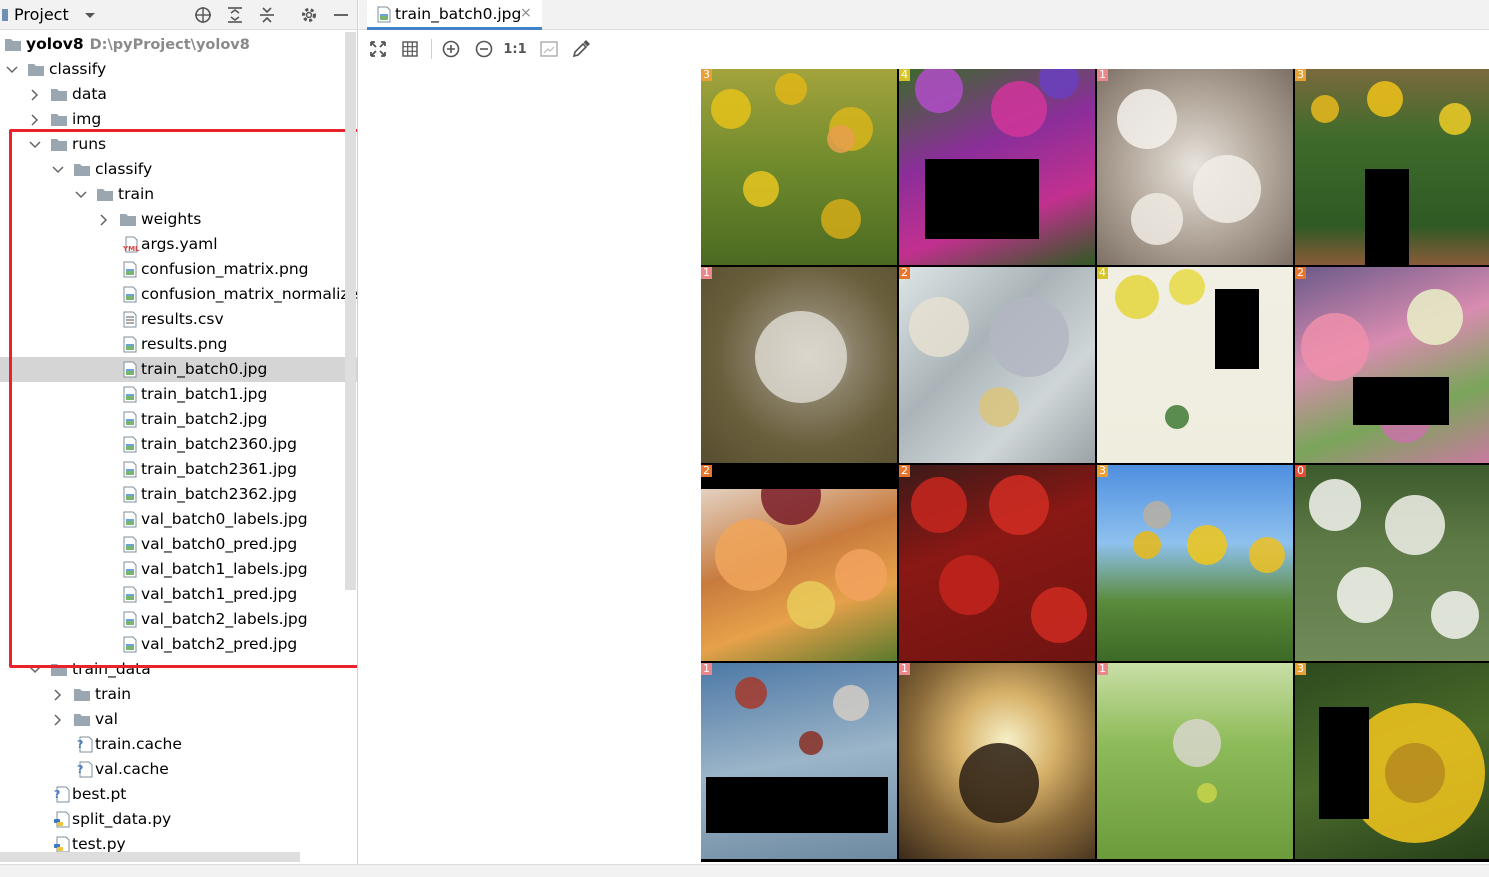  I want to click on collapse-all-icon, so click(267, 15).